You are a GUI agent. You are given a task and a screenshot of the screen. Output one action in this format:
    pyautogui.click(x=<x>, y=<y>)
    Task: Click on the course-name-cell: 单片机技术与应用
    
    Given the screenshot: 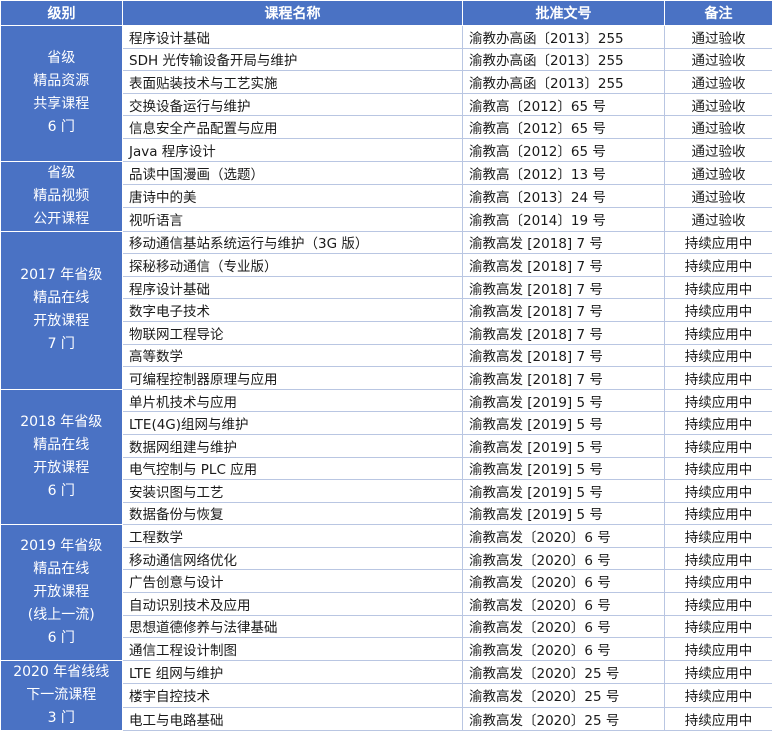 What is the action you would take?
    pyautogui.click(x=293, y=400)
    